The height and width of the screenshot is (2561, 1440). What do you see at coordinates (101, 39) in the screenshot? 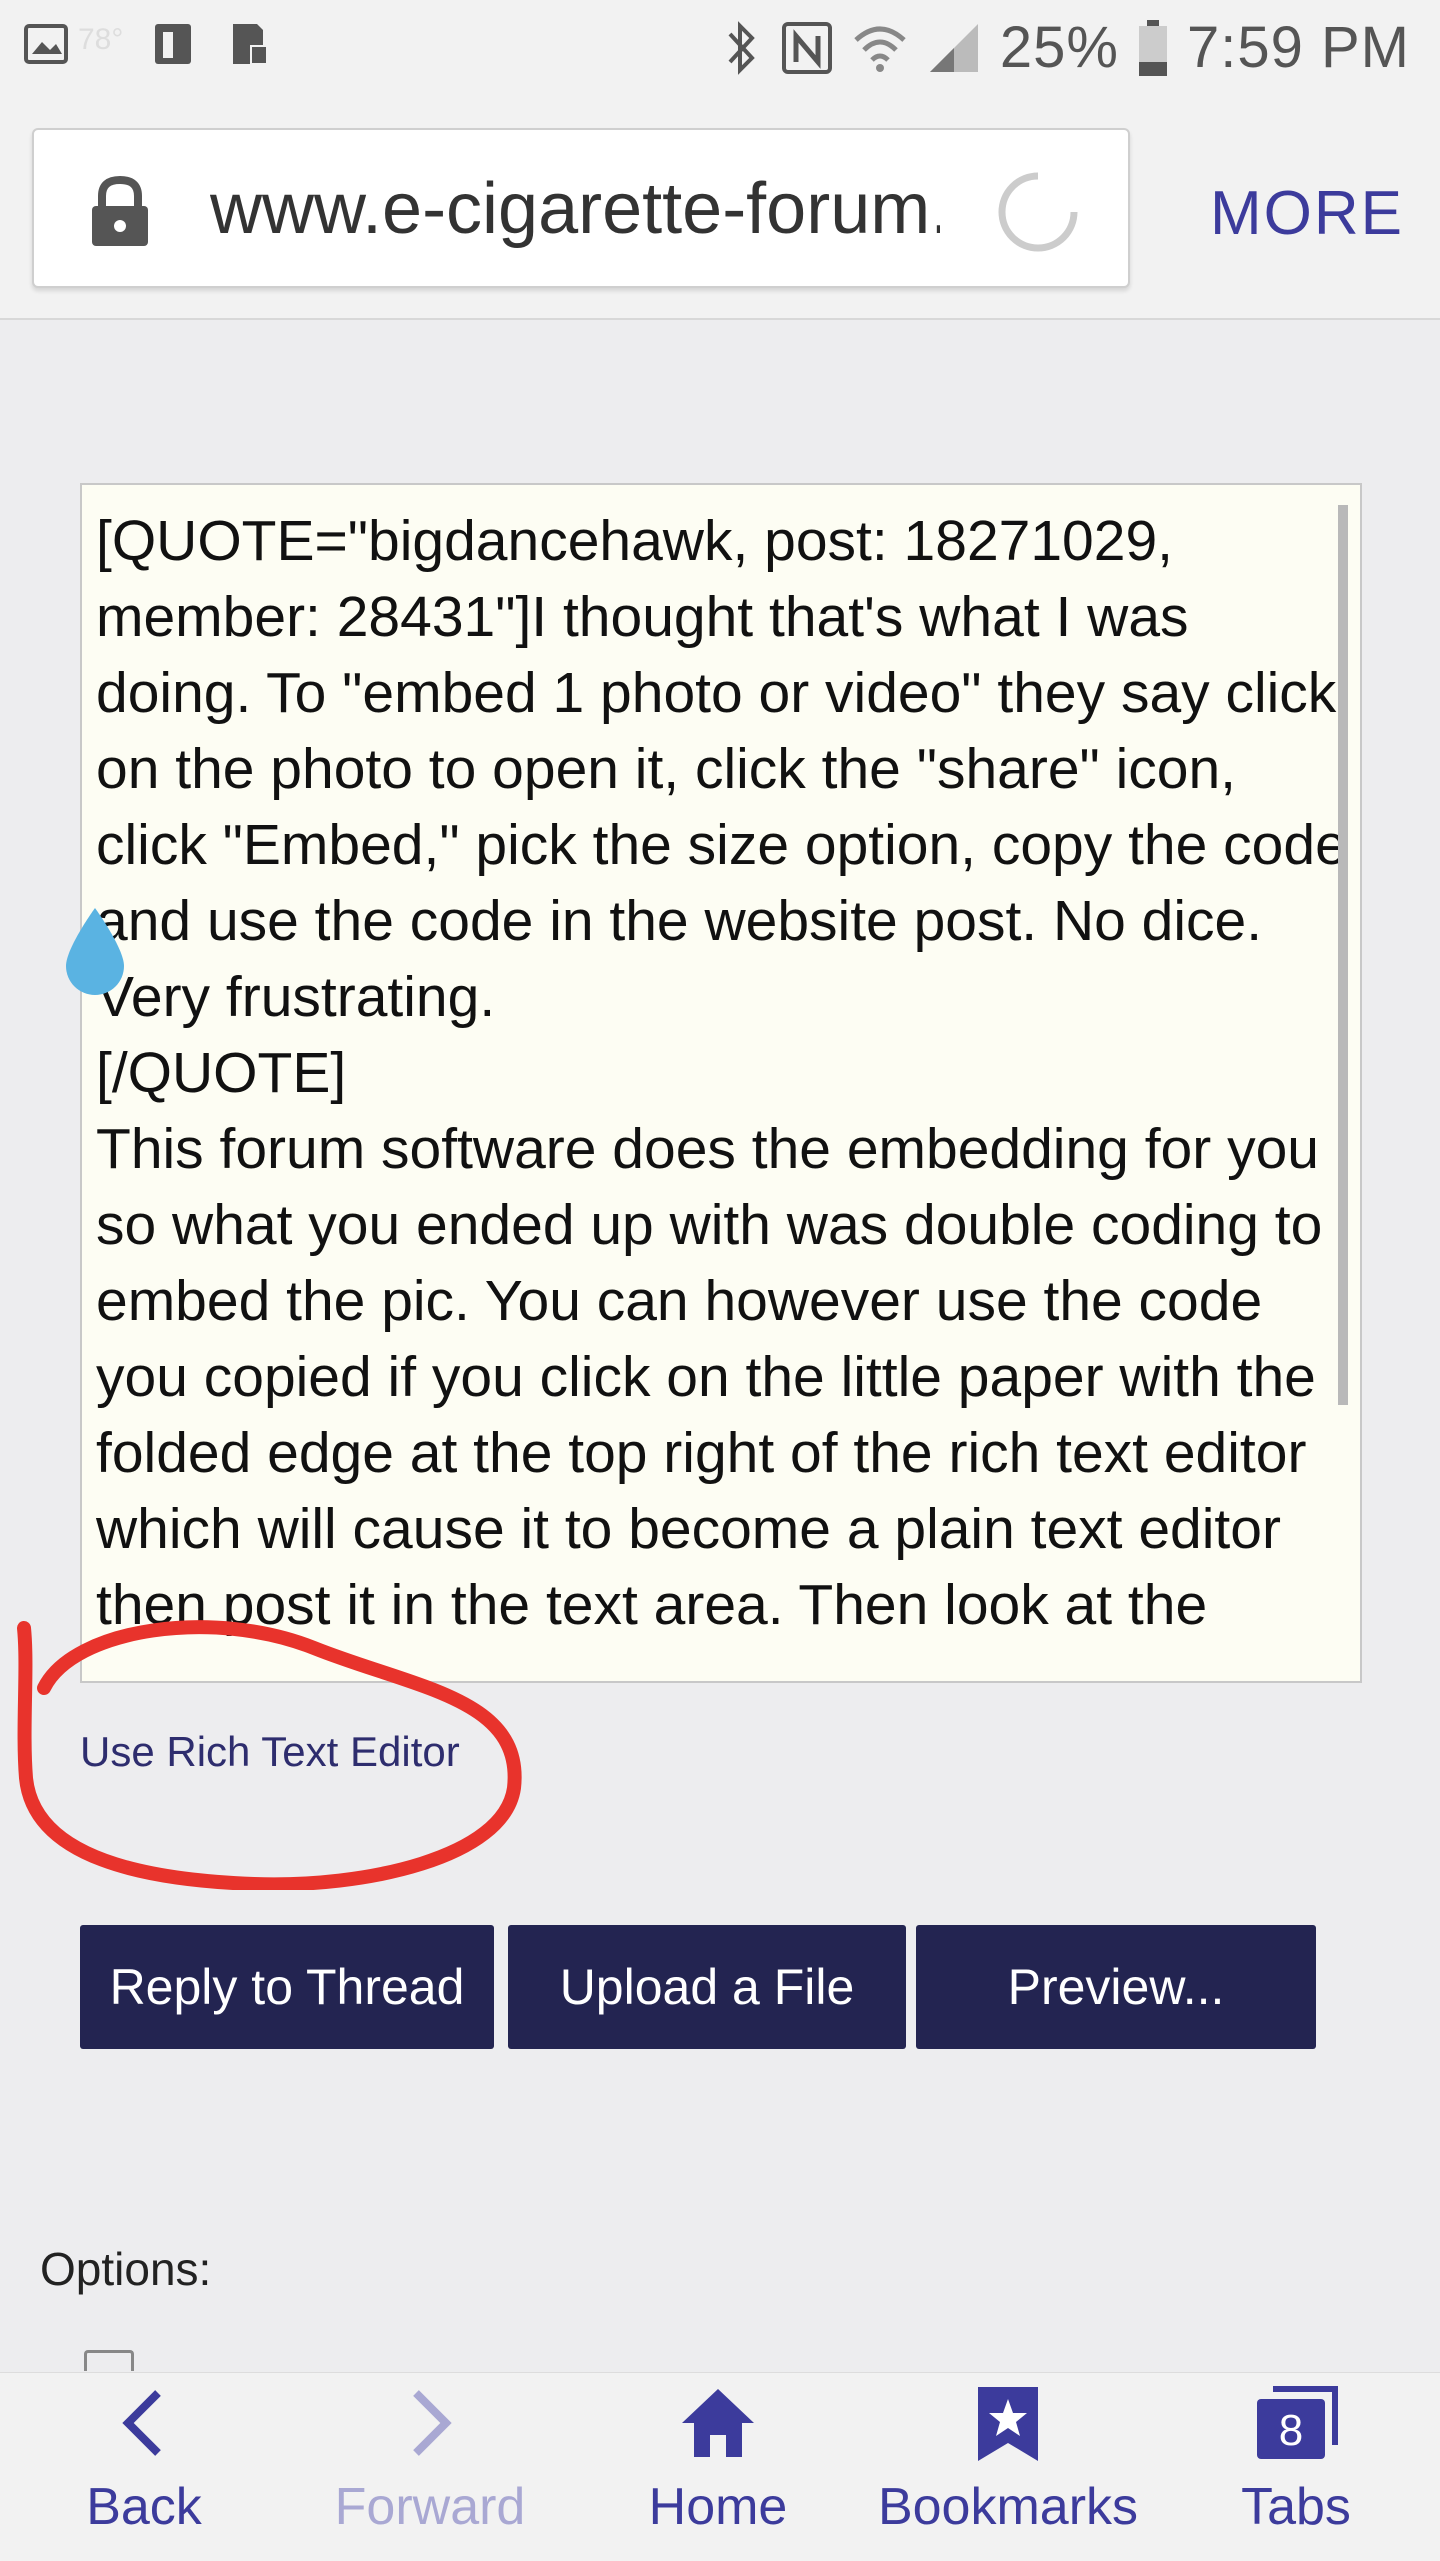
I see `temperature: 78°` at bounding box center [101, 39].